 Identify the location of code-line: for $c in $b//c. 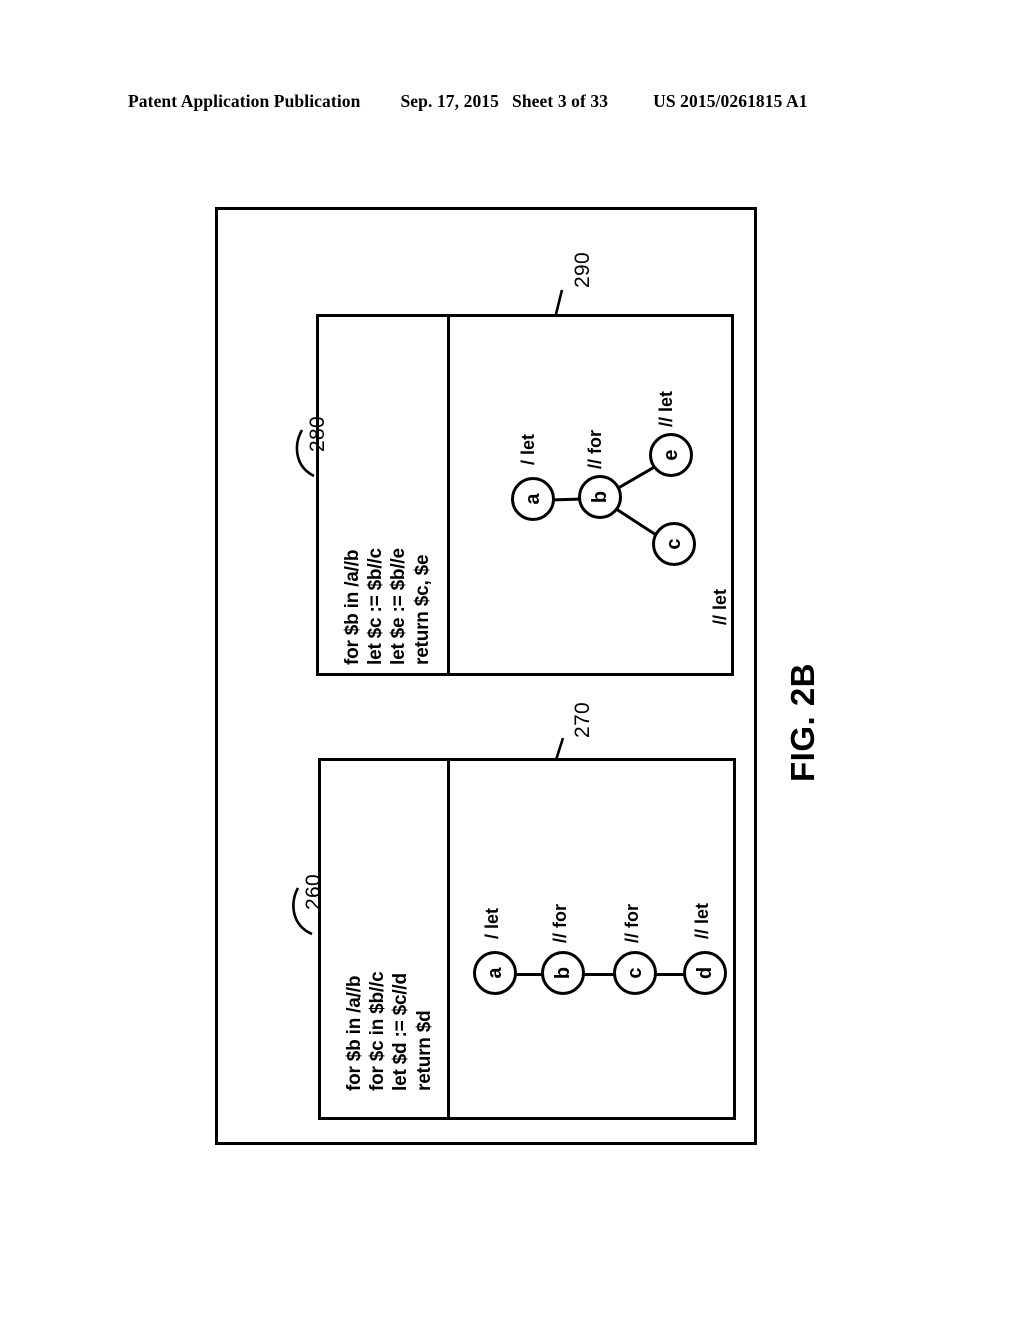
(378, 1031).